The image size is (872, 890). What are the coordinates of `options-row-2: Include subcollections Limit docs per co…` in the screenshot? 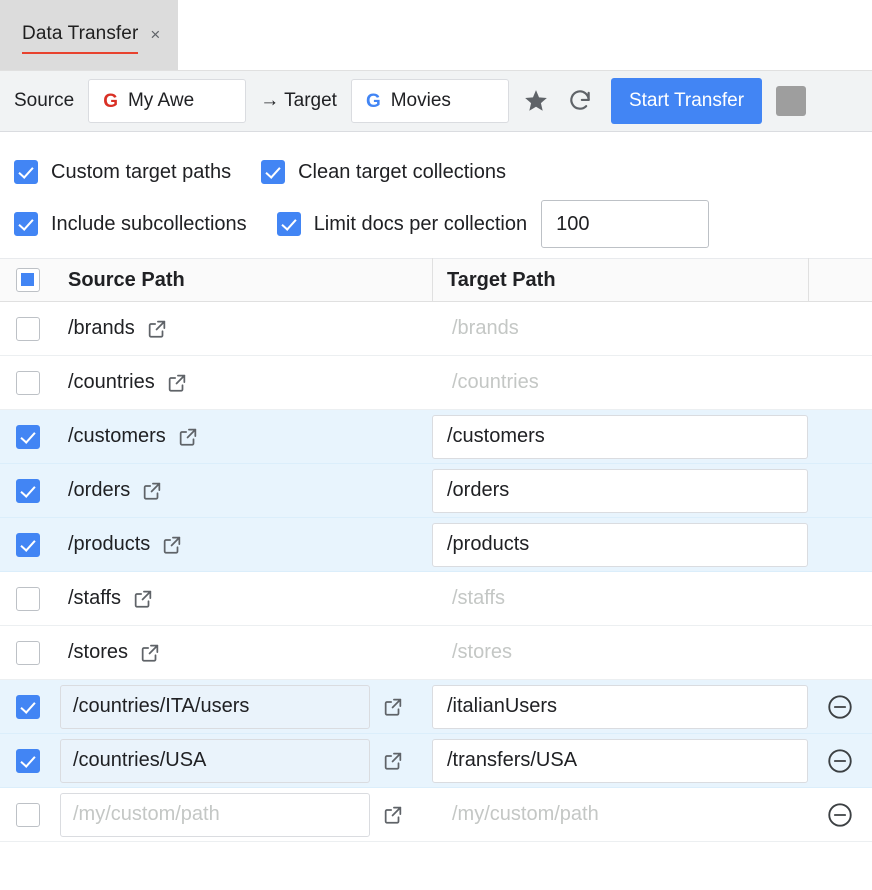 It's located at (436, 224).